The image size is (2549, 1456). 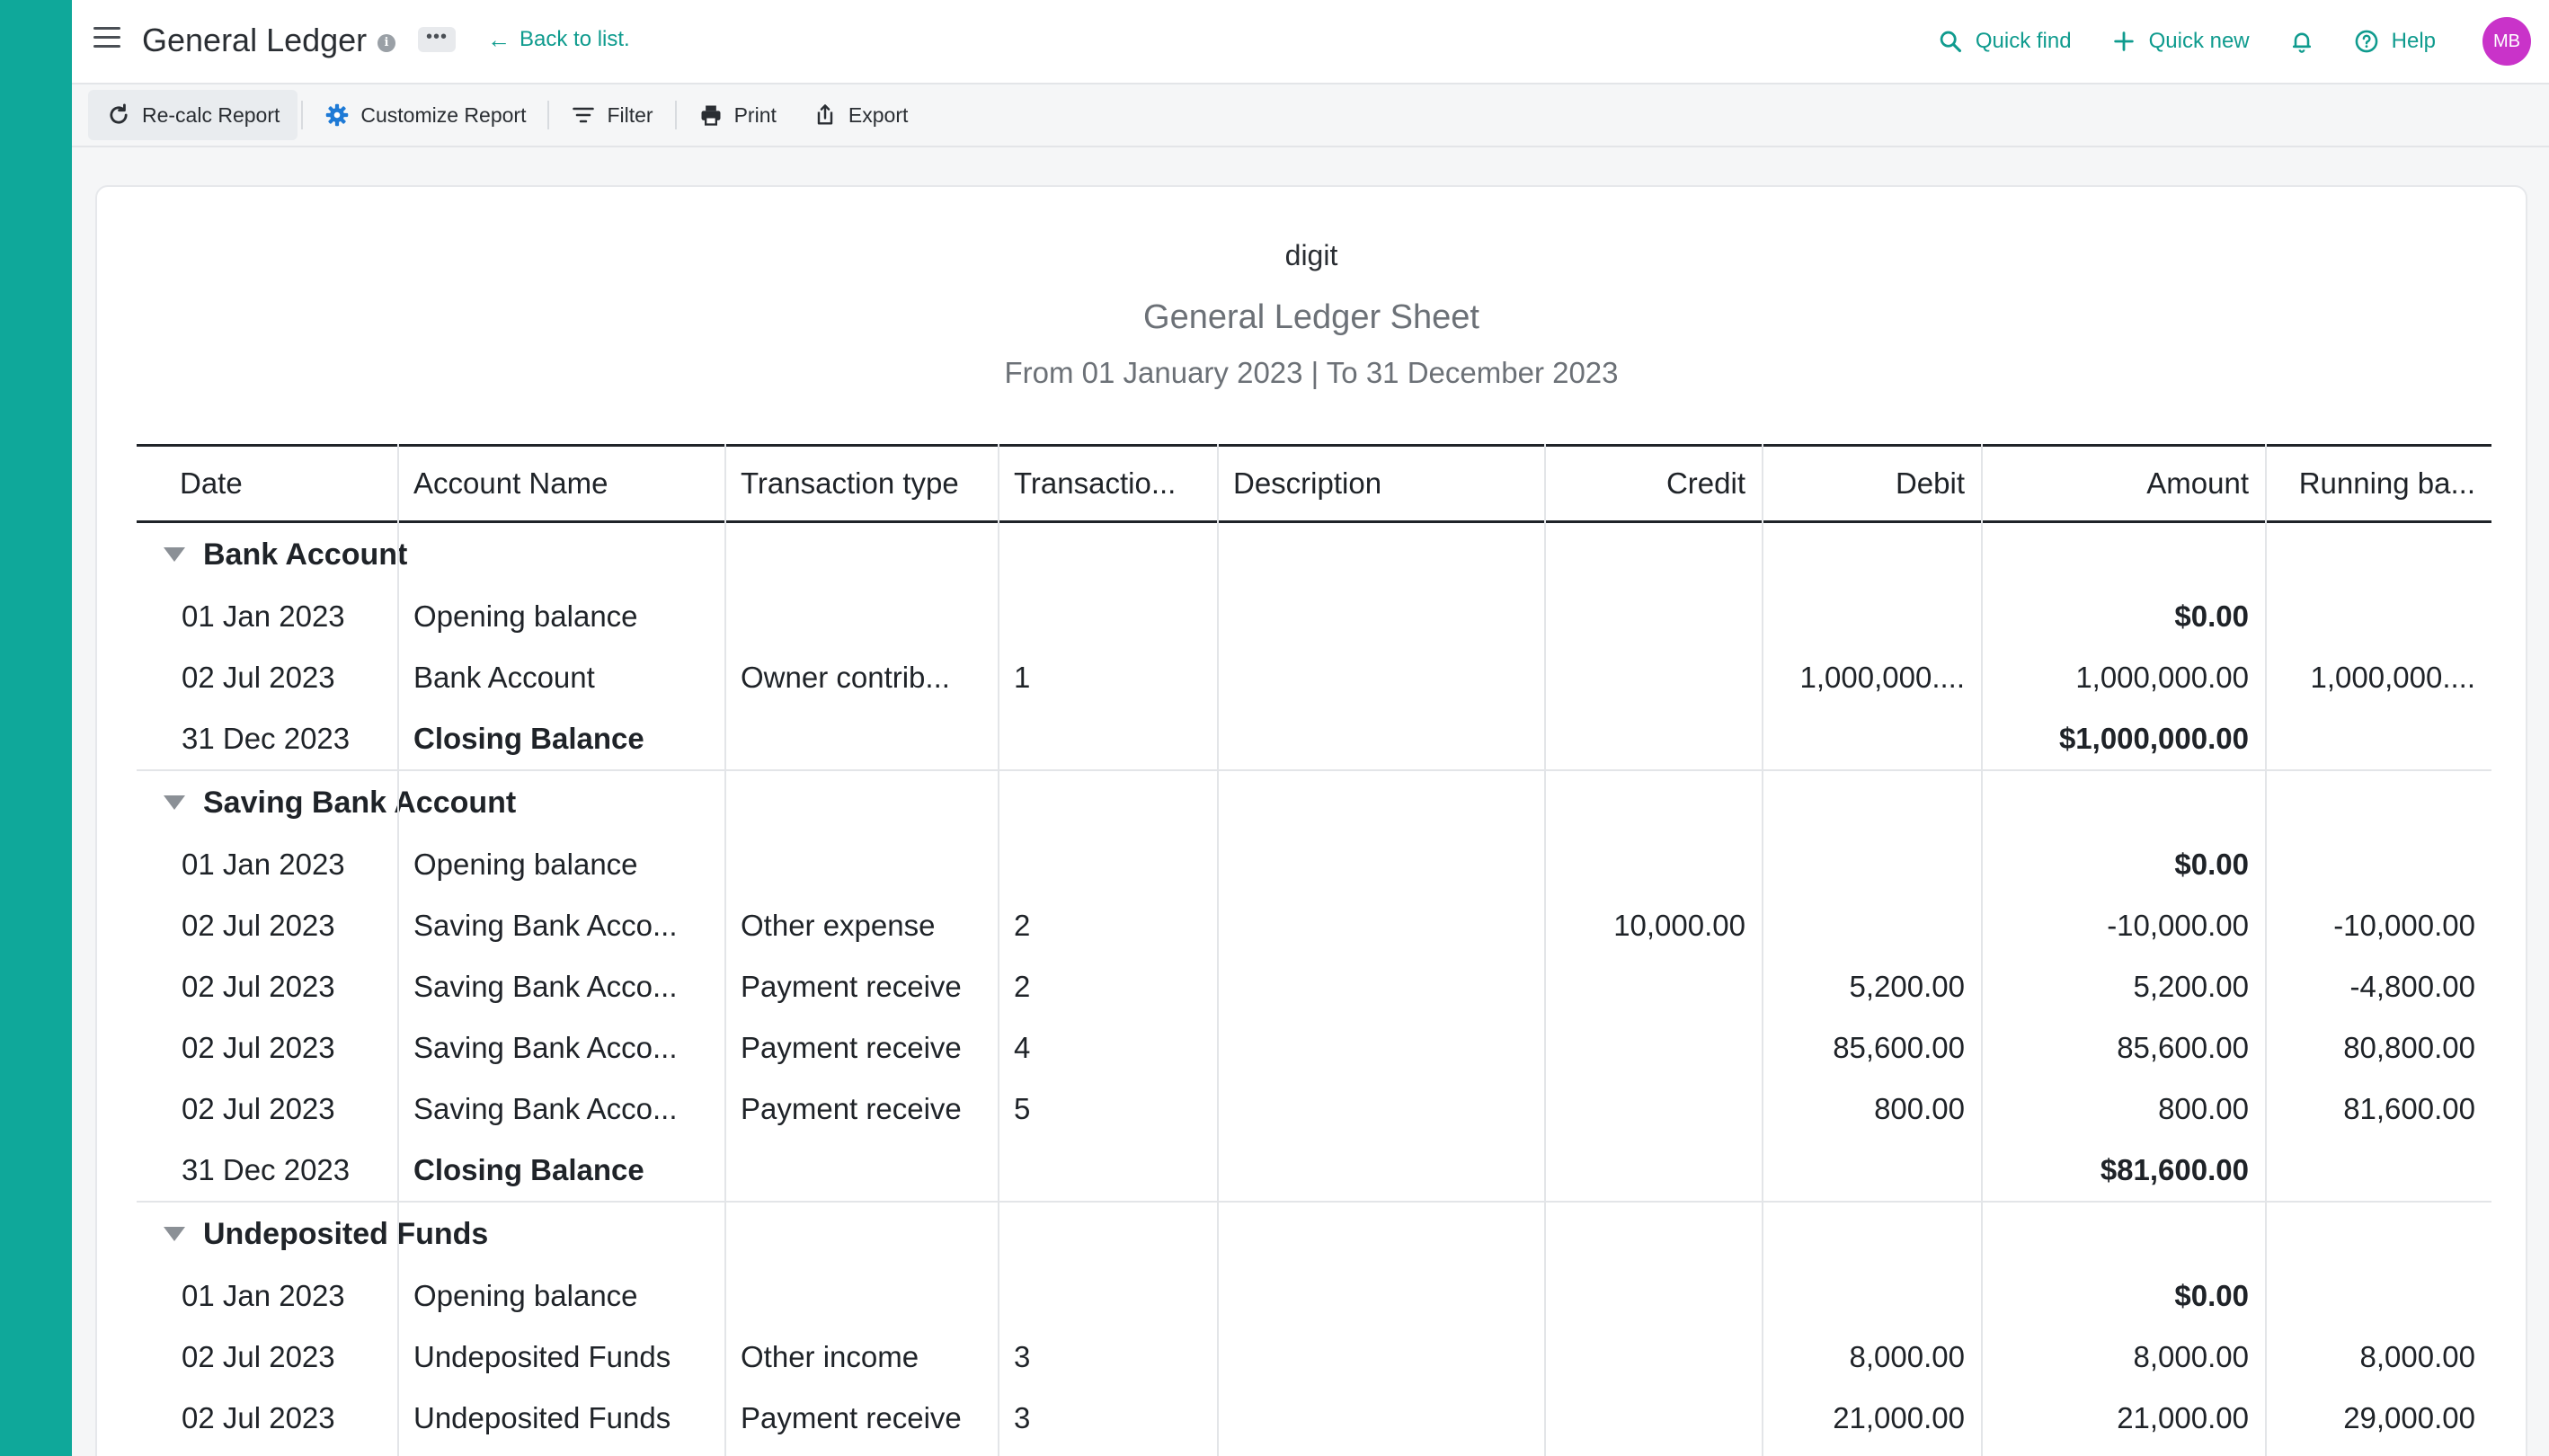 What do you see at coordinates (878, 115) in the screenshot?
I see `export-label: Export` at bounding box center [878, 115].